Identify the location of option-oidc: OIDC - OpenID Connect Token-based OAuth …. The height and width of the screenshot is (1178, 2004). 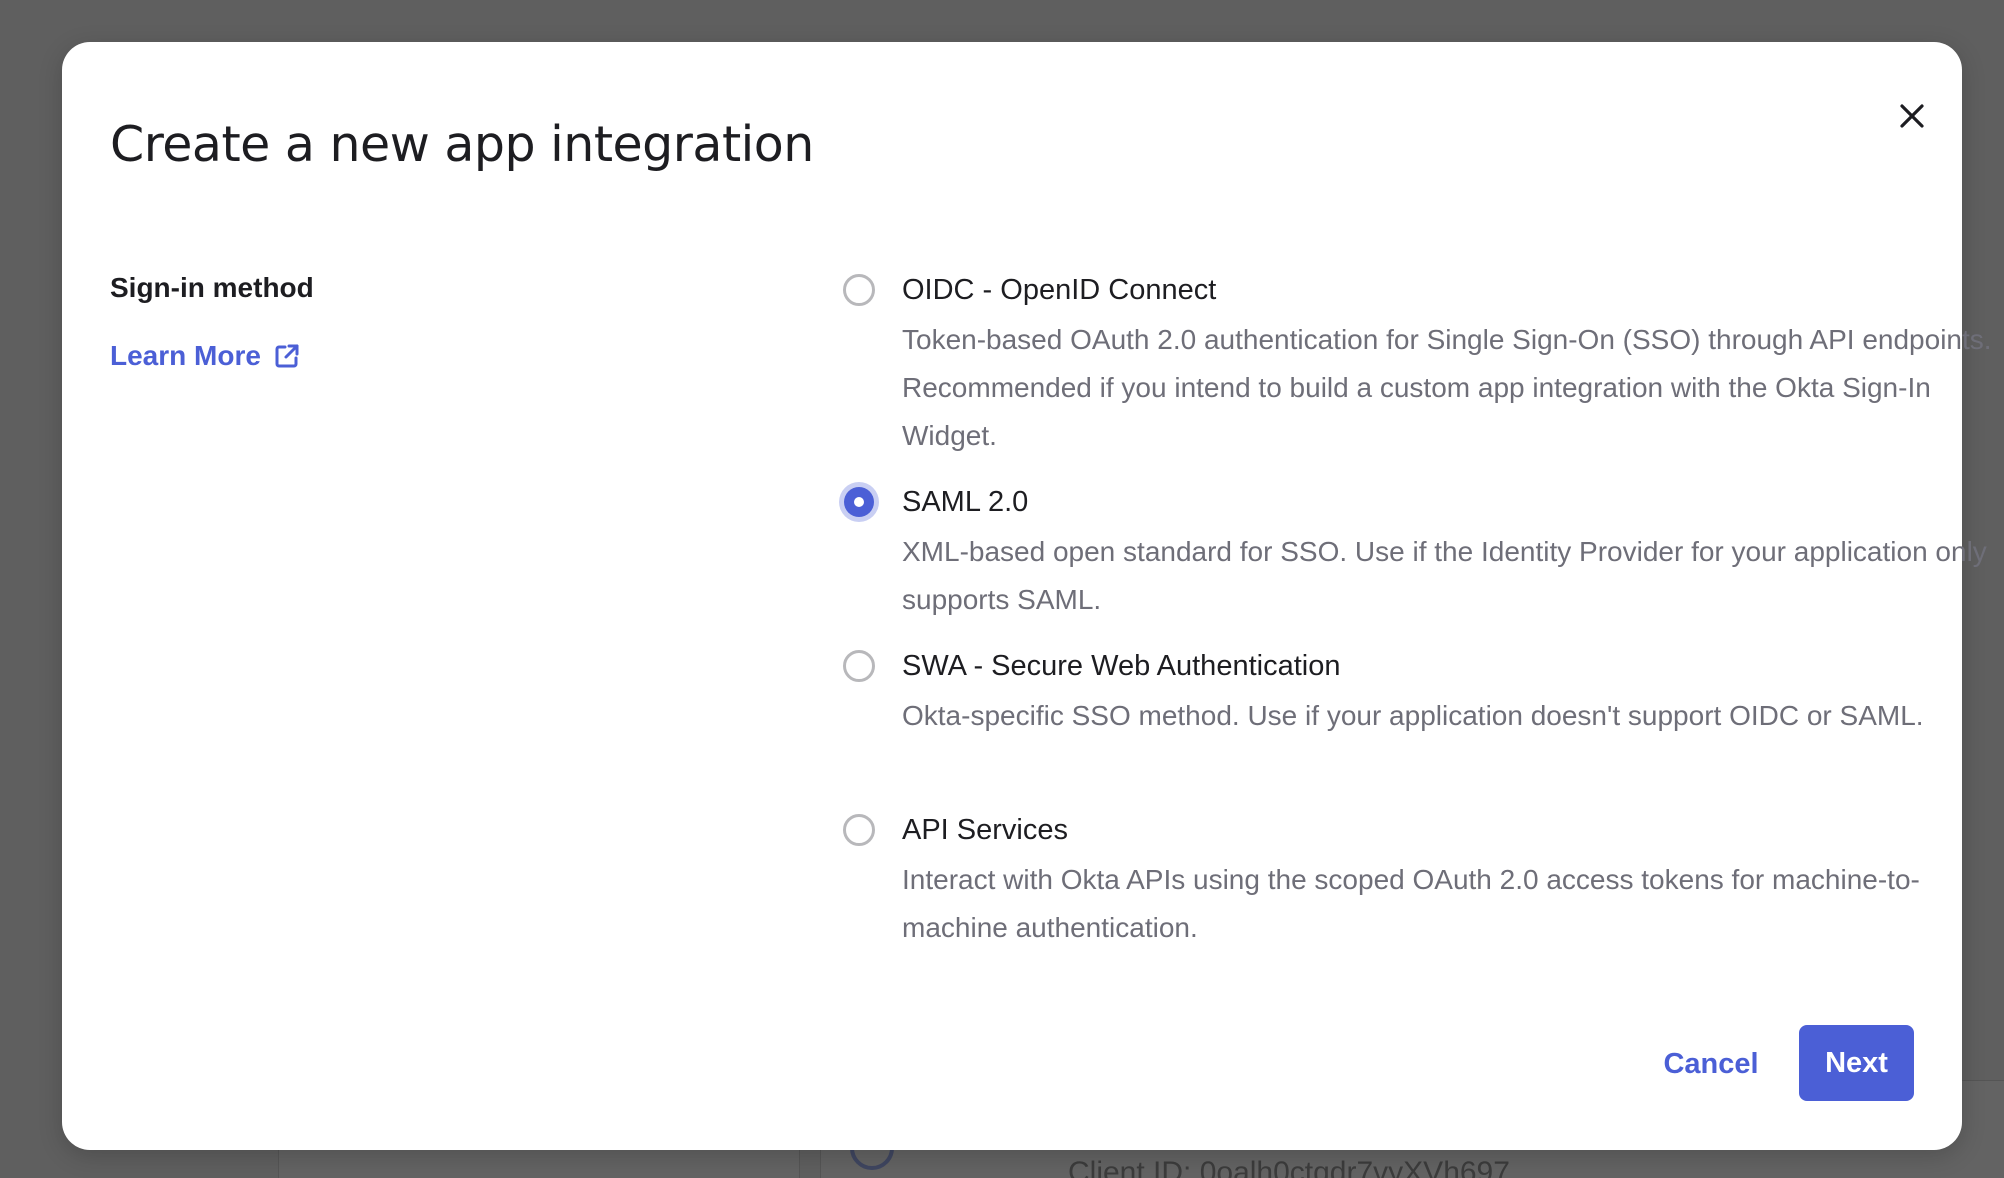
(1416, 365).